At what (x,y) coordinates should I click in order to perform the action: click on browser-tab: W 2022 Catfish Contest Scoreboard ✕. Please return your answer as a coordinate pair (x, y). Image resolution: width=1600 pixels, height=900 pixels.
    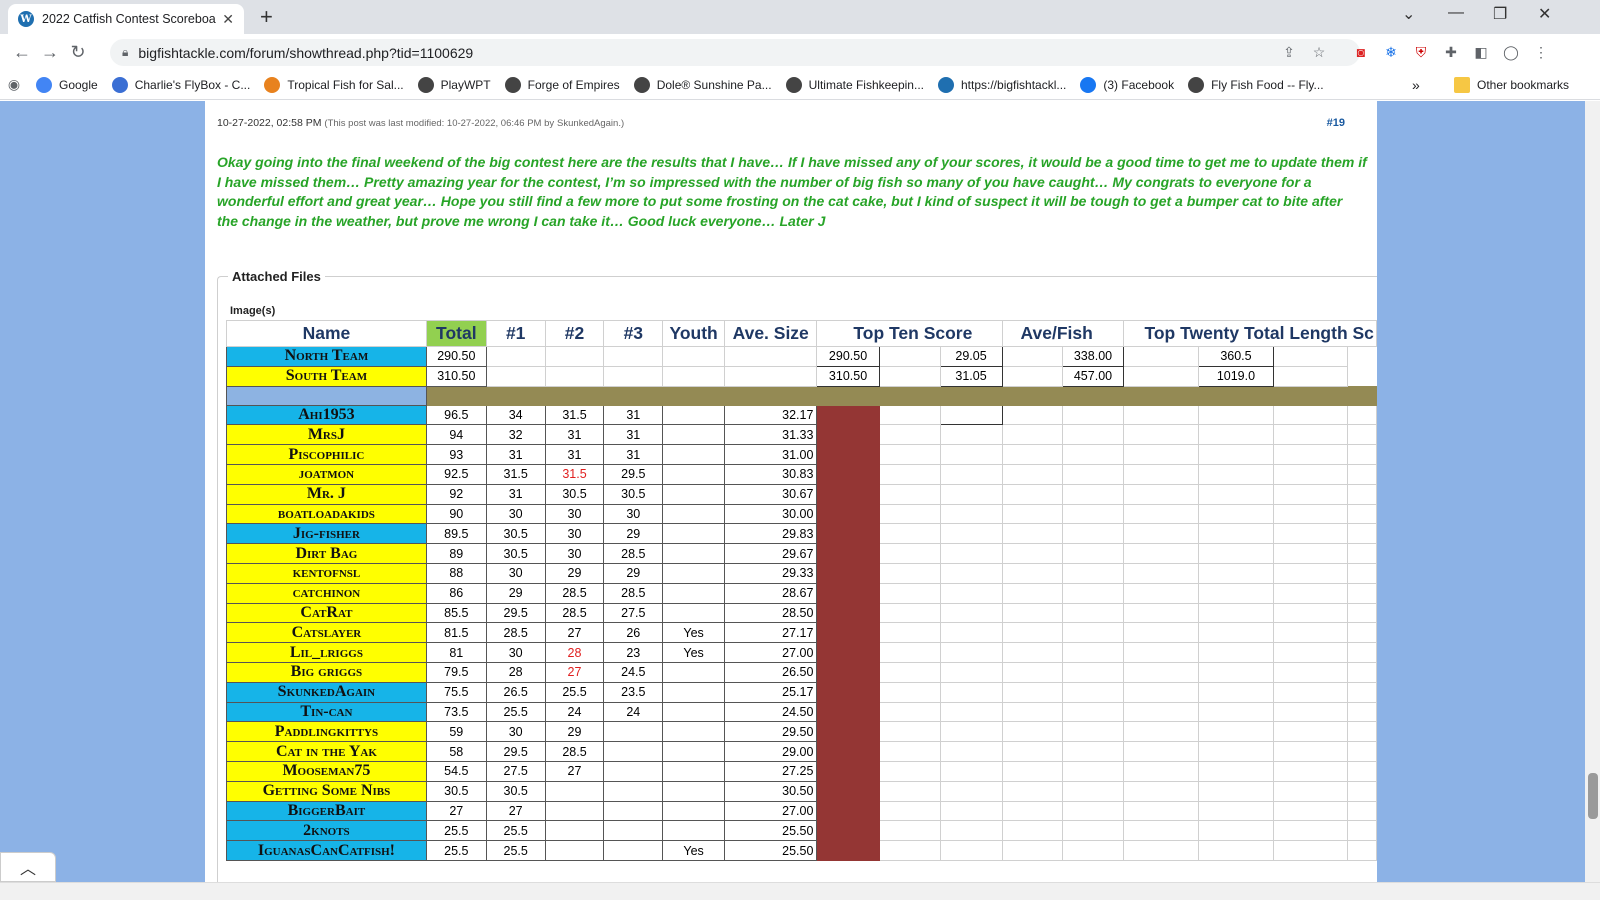
    Looking at the image, I should click on (126, 19).